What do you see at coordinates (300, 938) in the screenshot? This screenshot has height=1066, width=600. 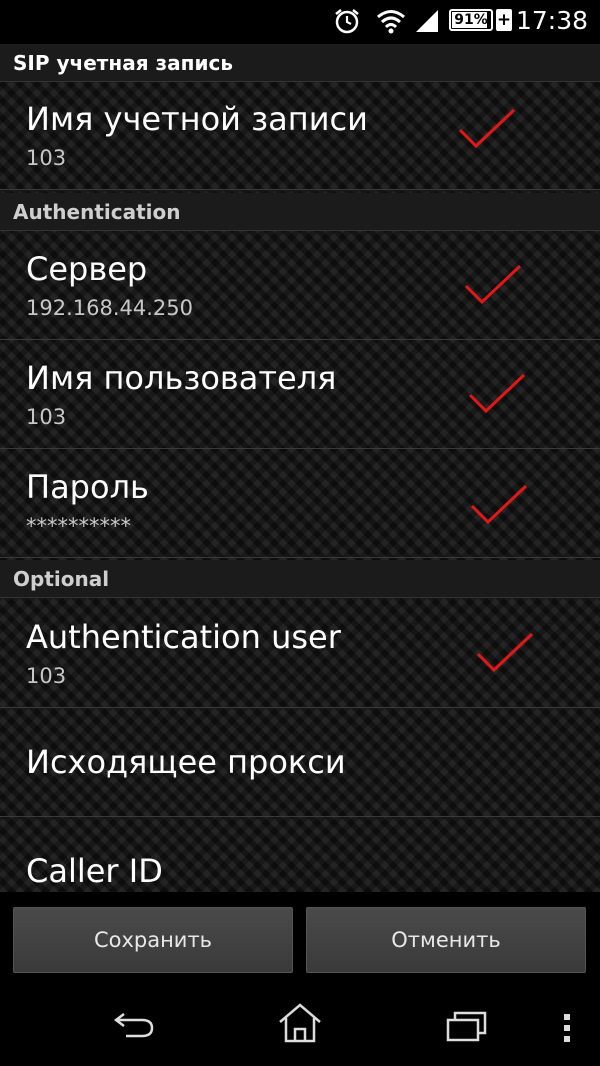 I see `button-bar: Сохранить Отменить` at bounding box center [300, 938].